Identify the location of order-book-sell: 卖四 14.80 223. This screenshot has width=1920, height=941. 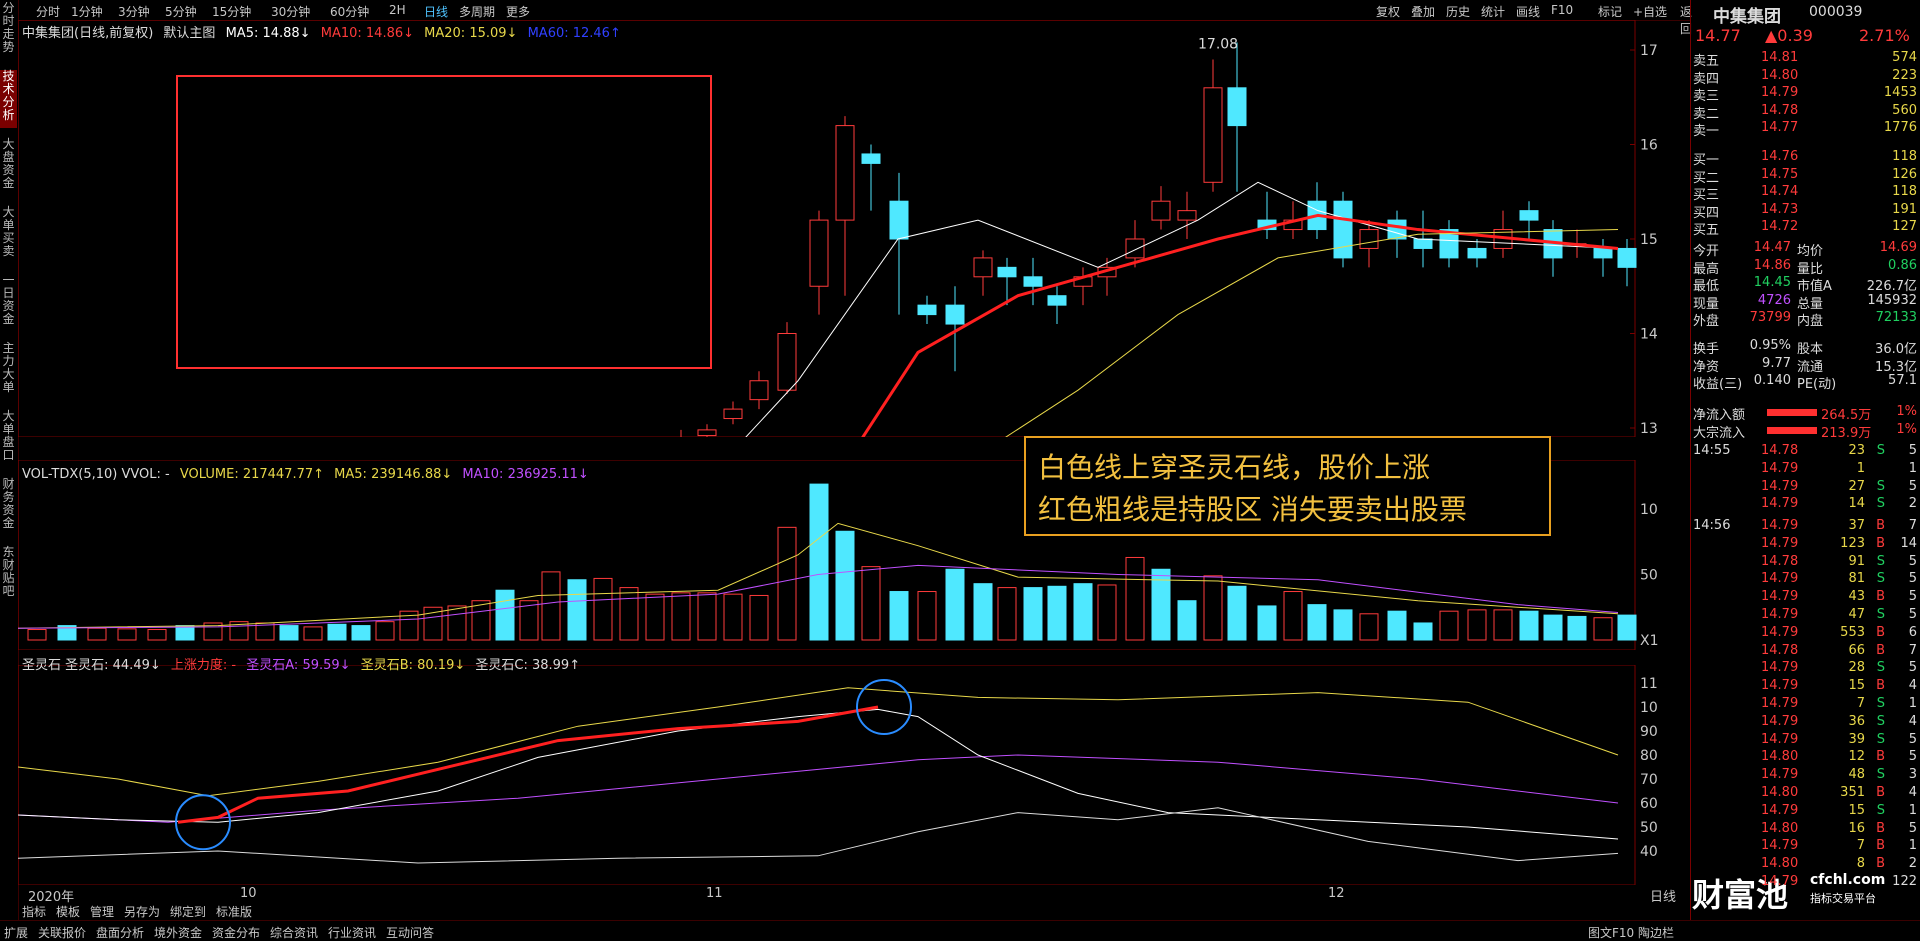
(1805, 77).